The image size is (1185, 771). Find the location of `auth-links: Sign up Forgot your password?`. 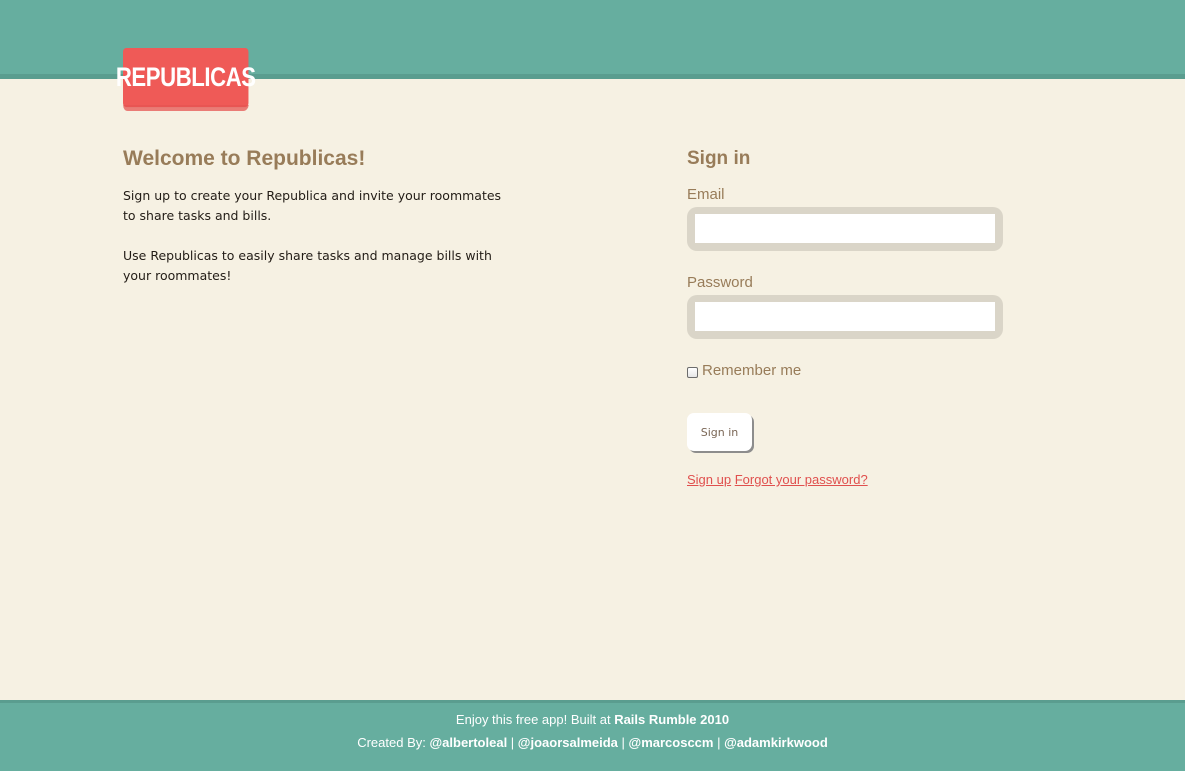

auth-links: Sign up Forgot your password? is located at coordinates (777, 479).